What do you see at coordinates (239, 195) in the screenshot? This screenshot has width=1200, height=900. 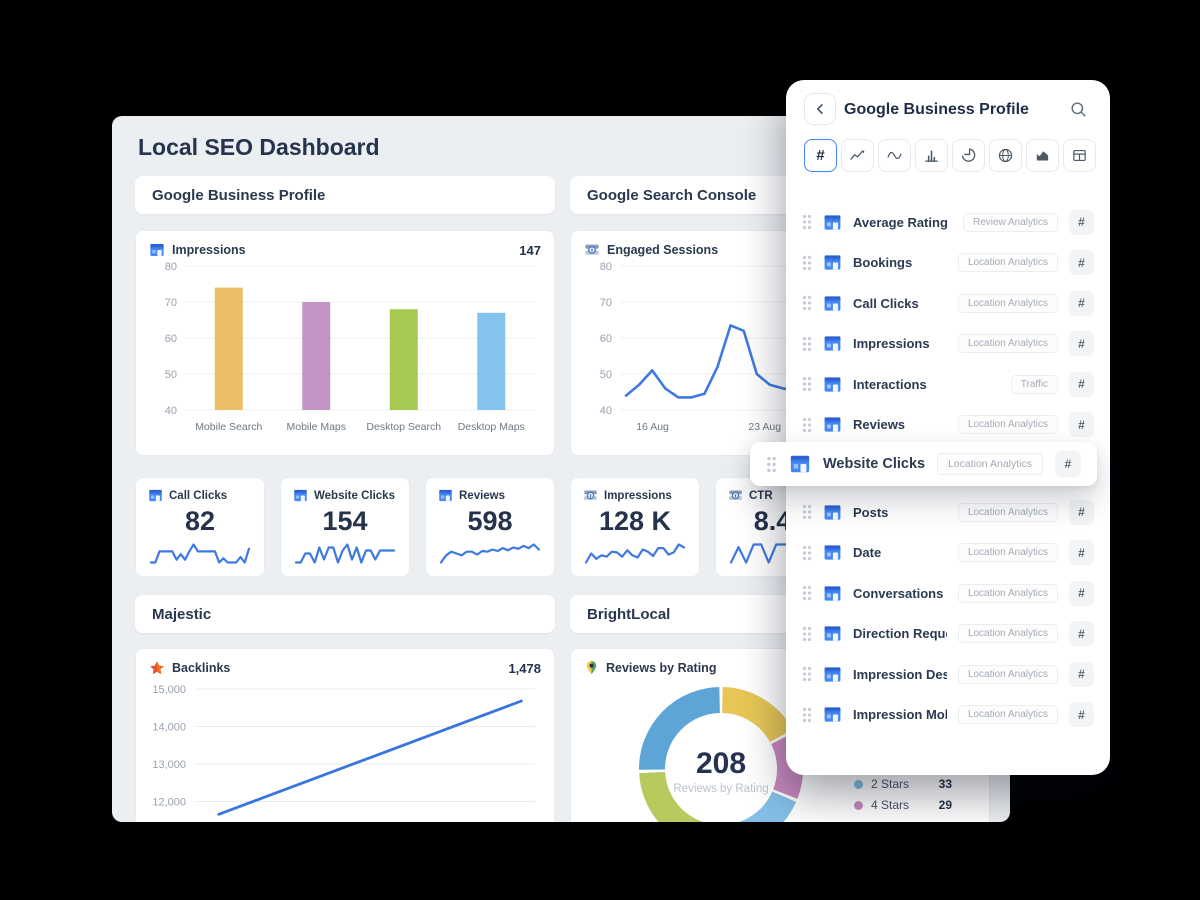 I see `section-title: Google Business Profile` at bounding box center [239, 195].